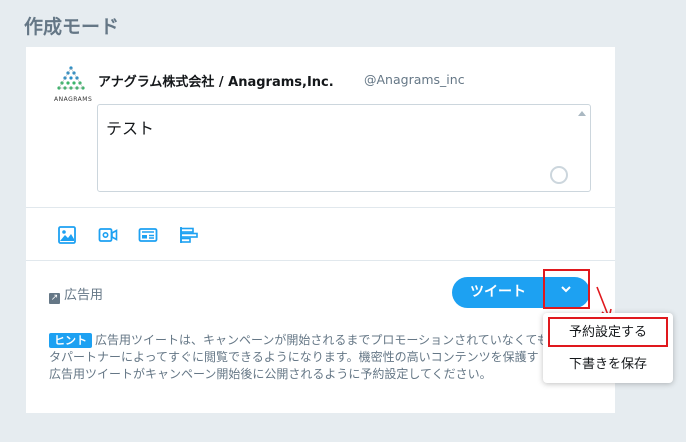  I want to click on ad-toggle-label: 広告用, so click(84, 295).